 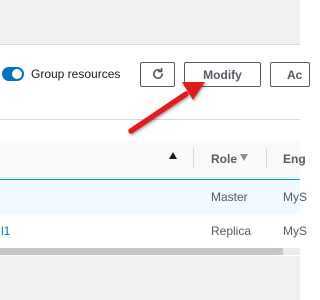 I want to click on refresh-button, so click(x=157, y=74).